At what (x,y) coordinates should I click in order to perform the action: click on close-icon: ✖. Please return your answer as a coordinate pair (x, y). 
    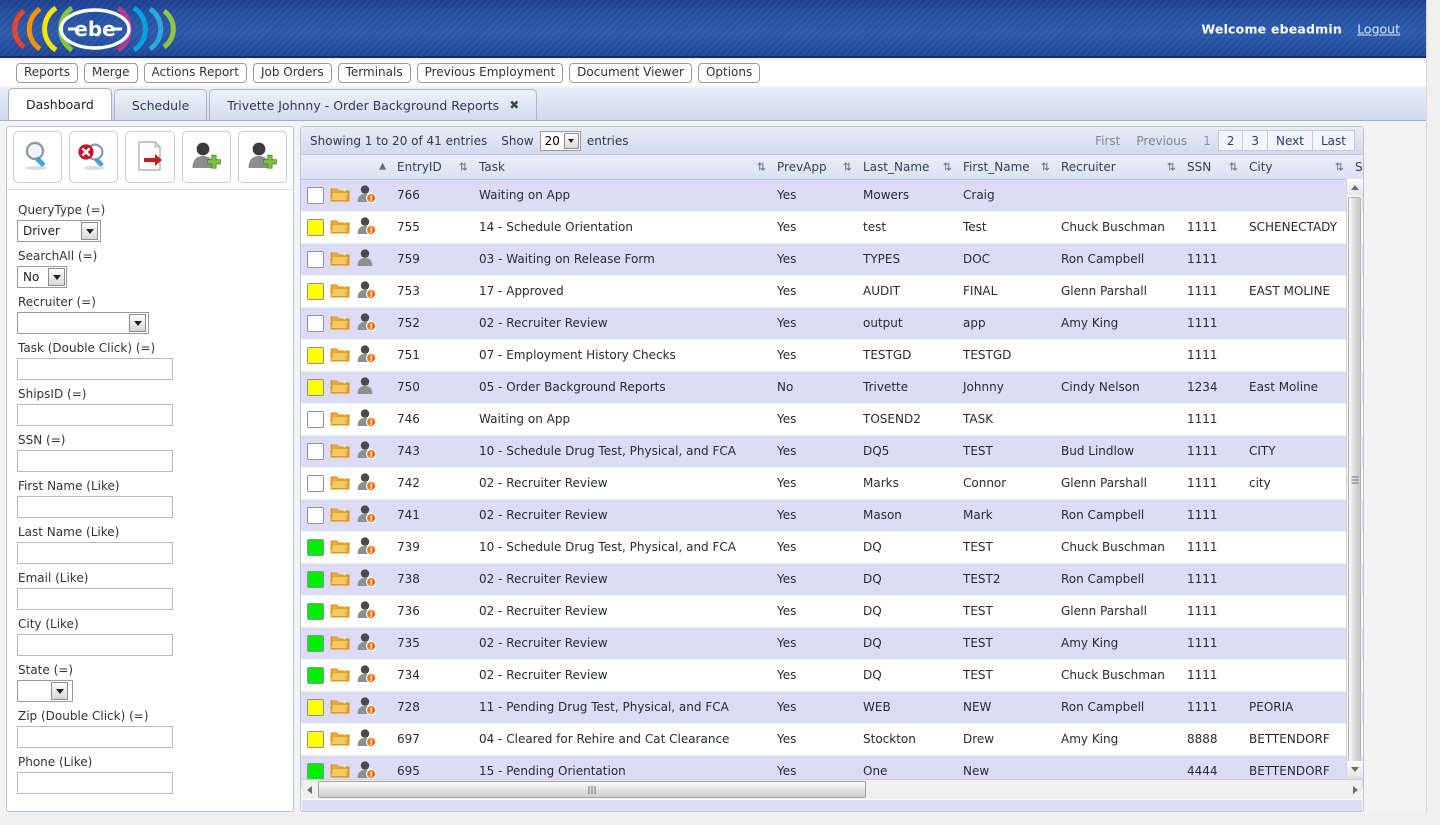
    Looking at the image, I should click on (514, 105).